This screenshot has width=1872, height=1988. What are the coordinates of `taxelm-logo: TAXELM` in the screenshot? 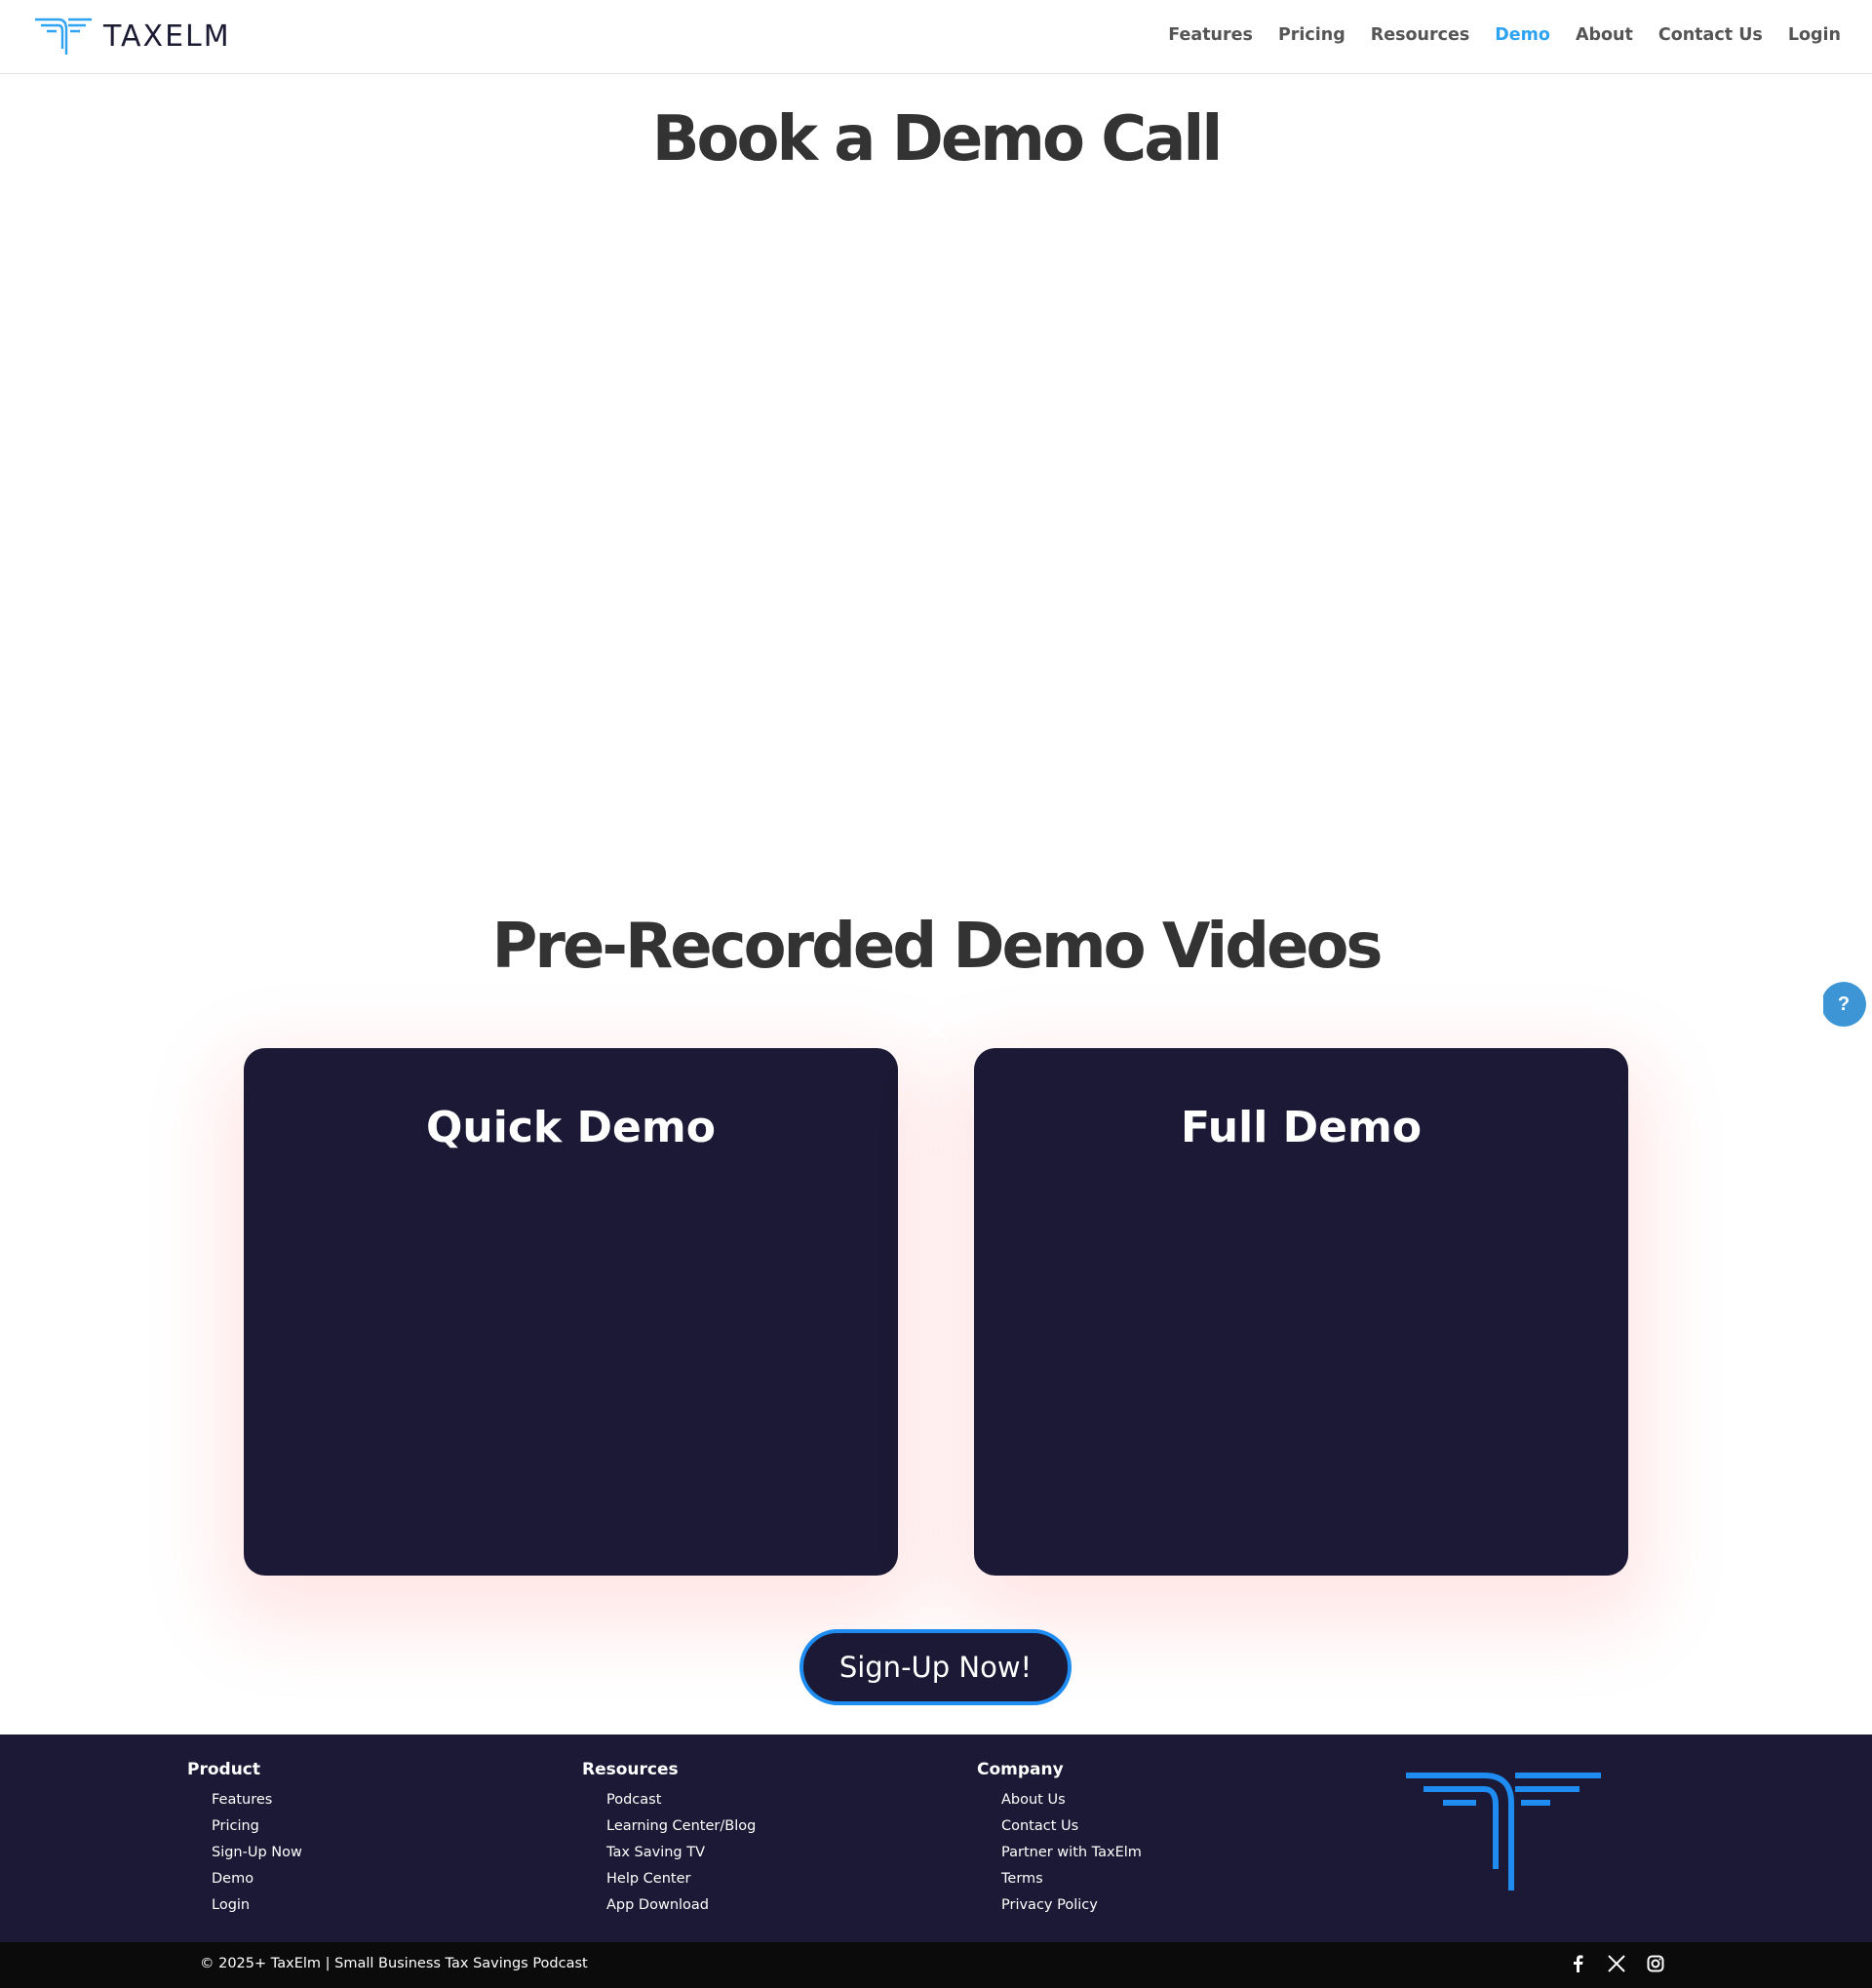 It's located at (132, 36).